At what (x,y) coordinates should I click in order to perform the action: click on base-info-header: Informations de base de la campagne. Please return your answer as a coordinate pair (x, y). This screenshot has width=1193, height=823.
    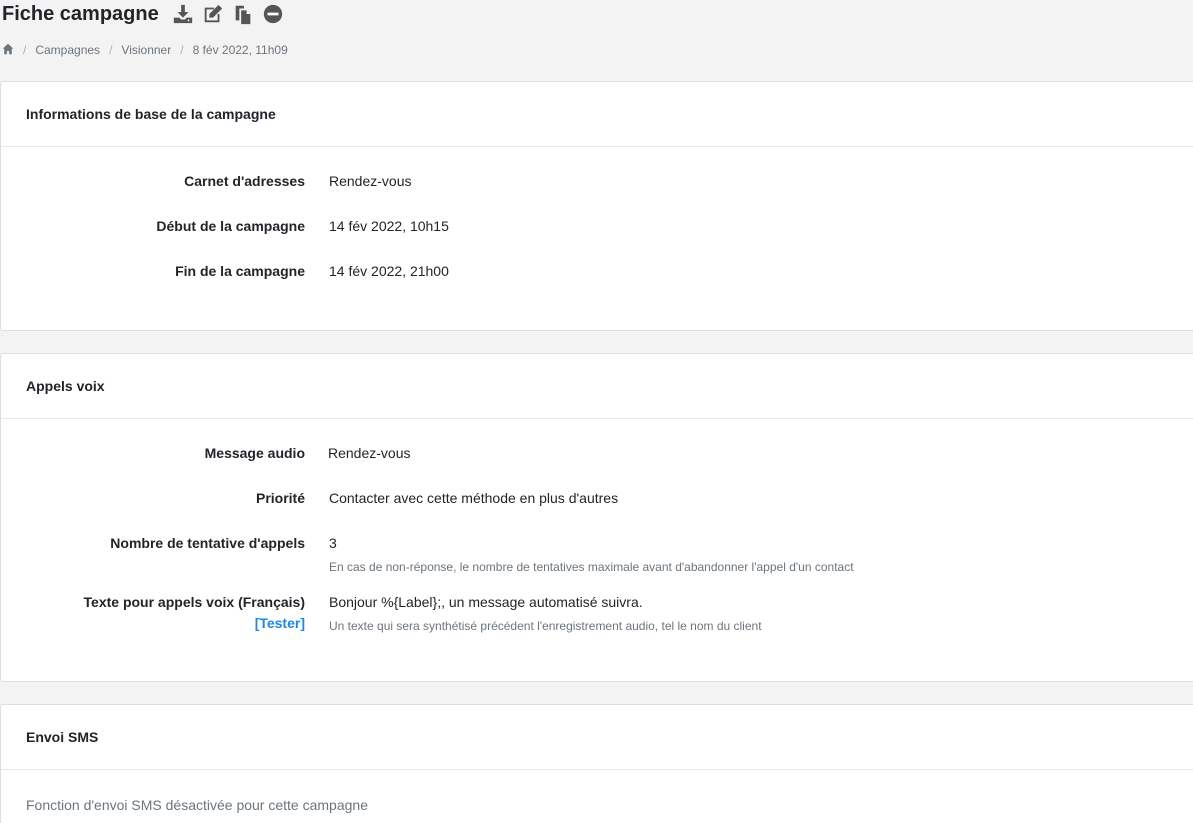
    Looking at the image, I should click on (597, 114).